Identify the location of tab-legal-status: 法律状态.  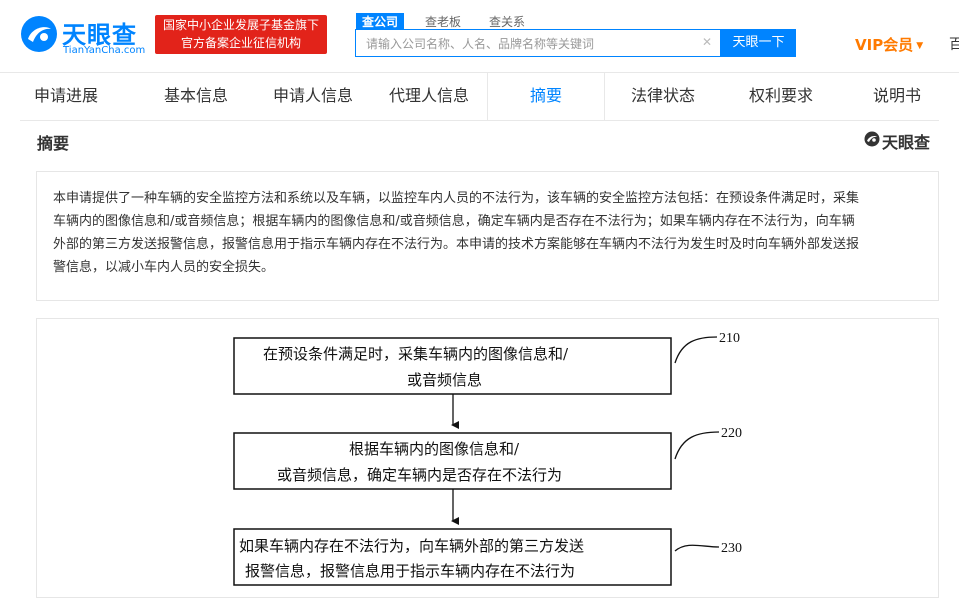
(663, 96).